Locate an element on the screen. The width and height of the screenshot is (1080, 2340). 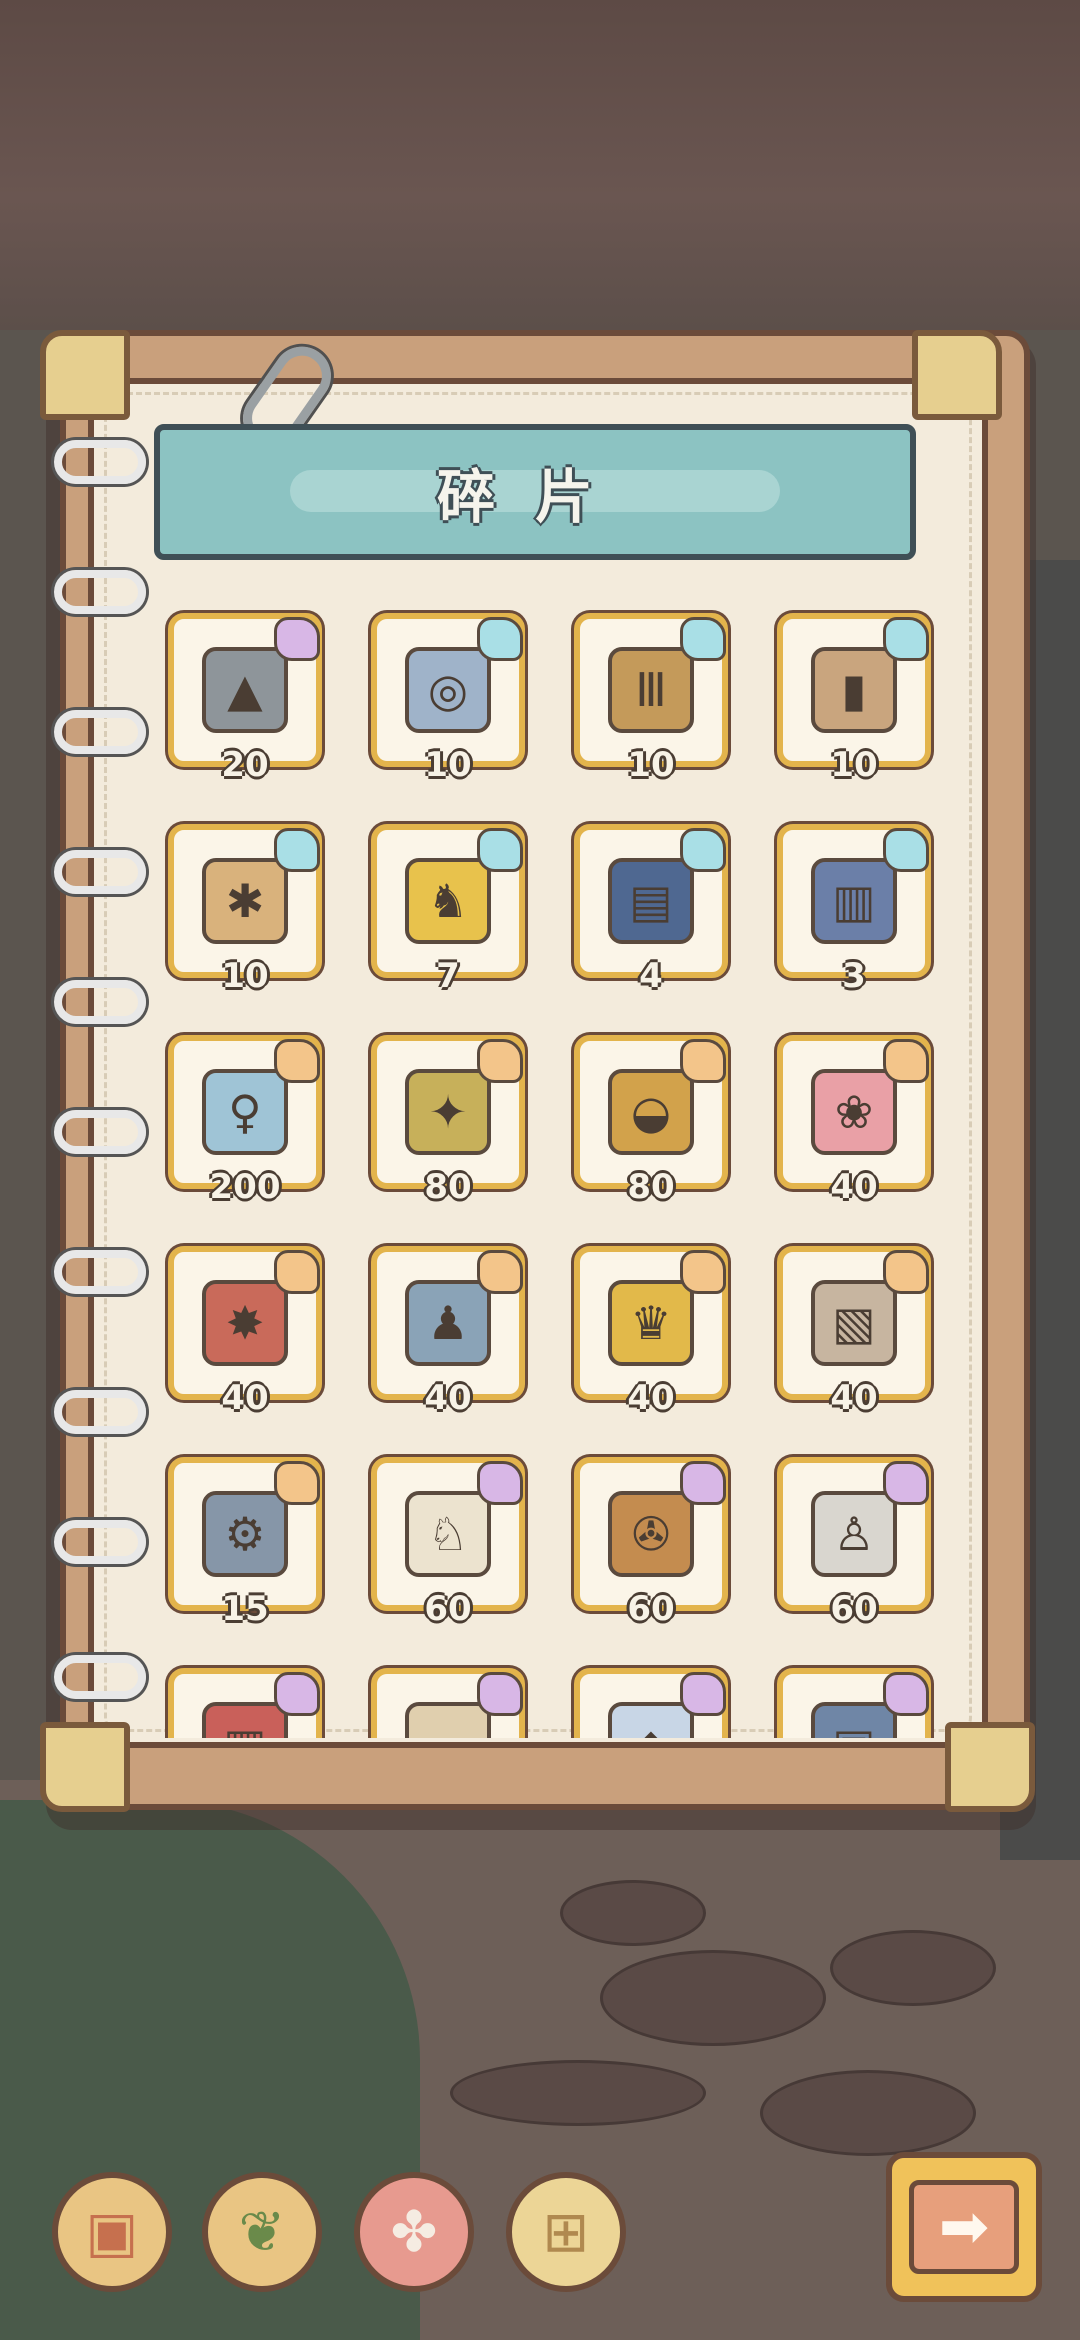
fragment-card: ◒ is located at coordinates (651, 1112).